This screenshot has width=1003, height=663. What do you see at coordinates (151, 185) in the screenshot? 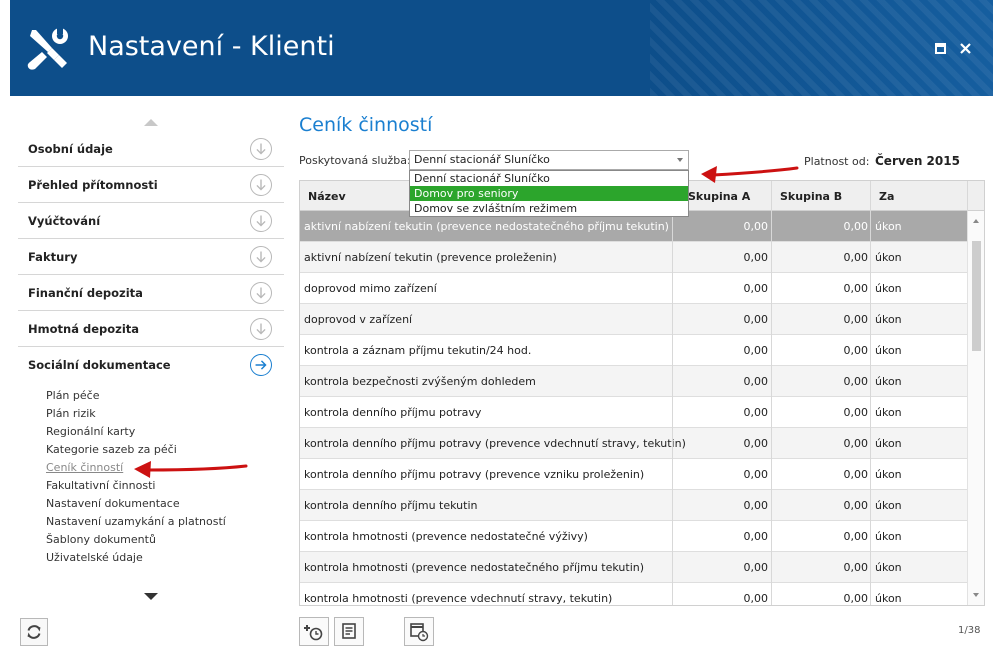
I see `sidebar-section-prehled-pritomnosti: Přehled přítomnosti` at bounding box center [151, 185].